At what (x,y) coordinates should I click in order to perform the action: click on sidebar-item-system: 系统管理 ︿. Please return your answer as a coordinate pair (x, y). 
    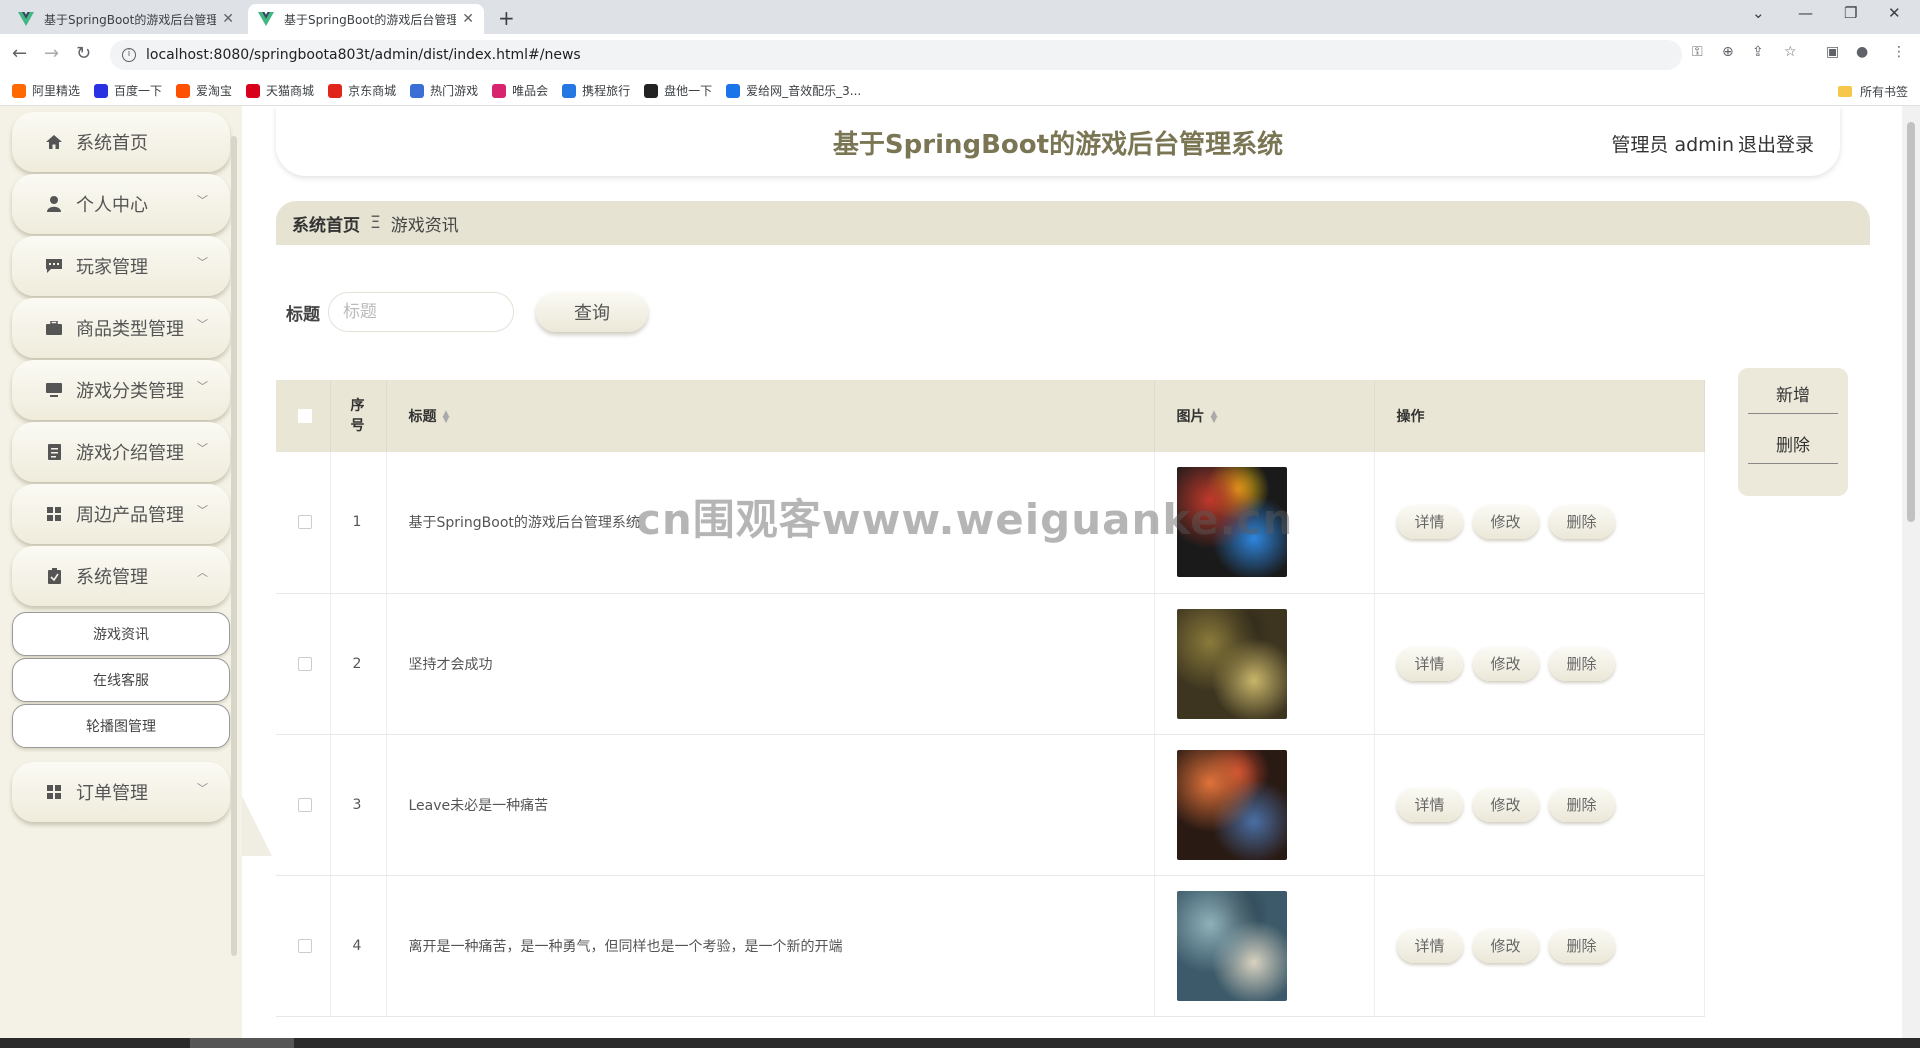
    Looking at the image, I should click on (121, 576).